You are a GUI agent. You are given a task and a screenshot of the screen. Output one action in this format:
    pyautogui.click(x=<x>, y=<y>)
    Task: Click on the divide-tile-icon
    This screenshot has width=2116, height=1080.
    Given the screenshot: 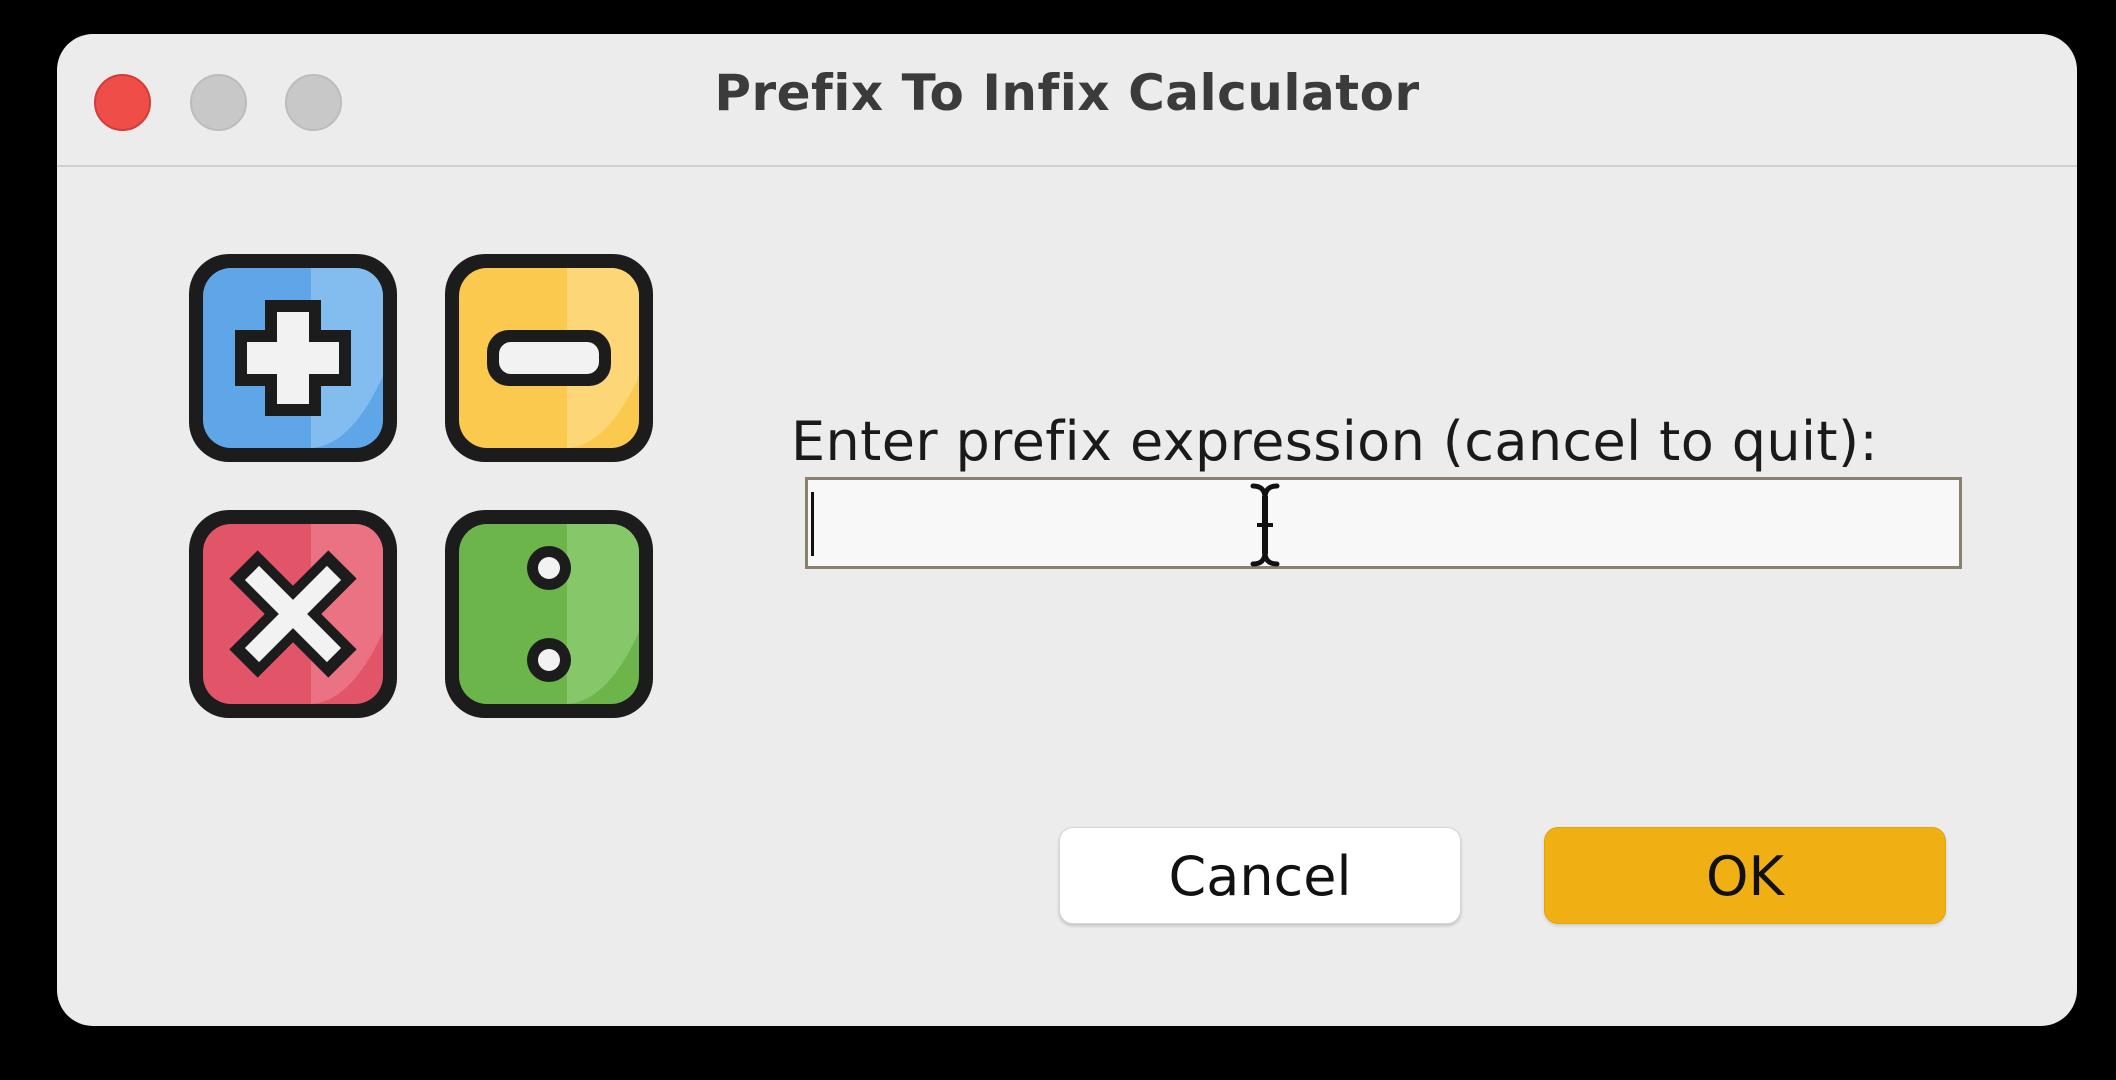 What is the action you would take?
    pyautogui.click(x=549, y=614)
    